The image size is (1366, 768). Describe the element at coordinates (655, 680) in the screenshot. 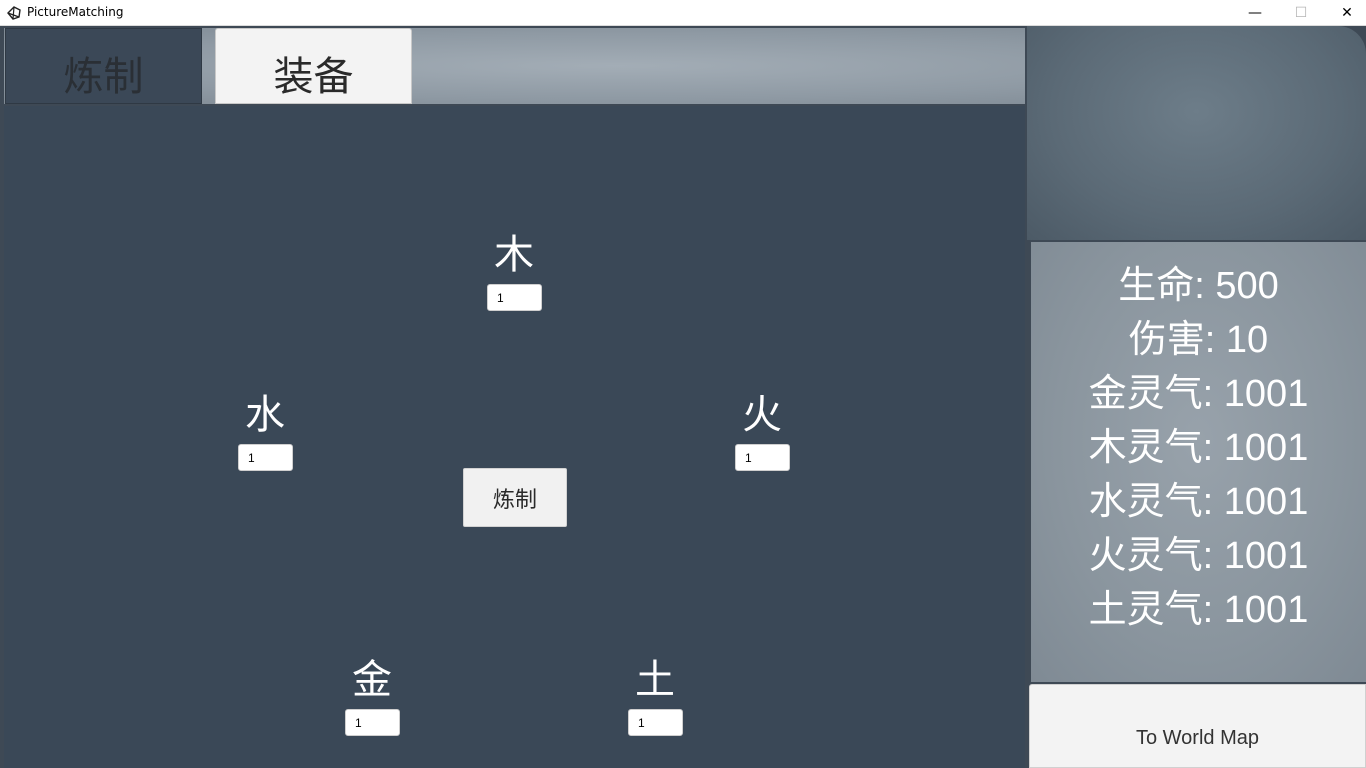

I see `earth-label: 土` at that location.